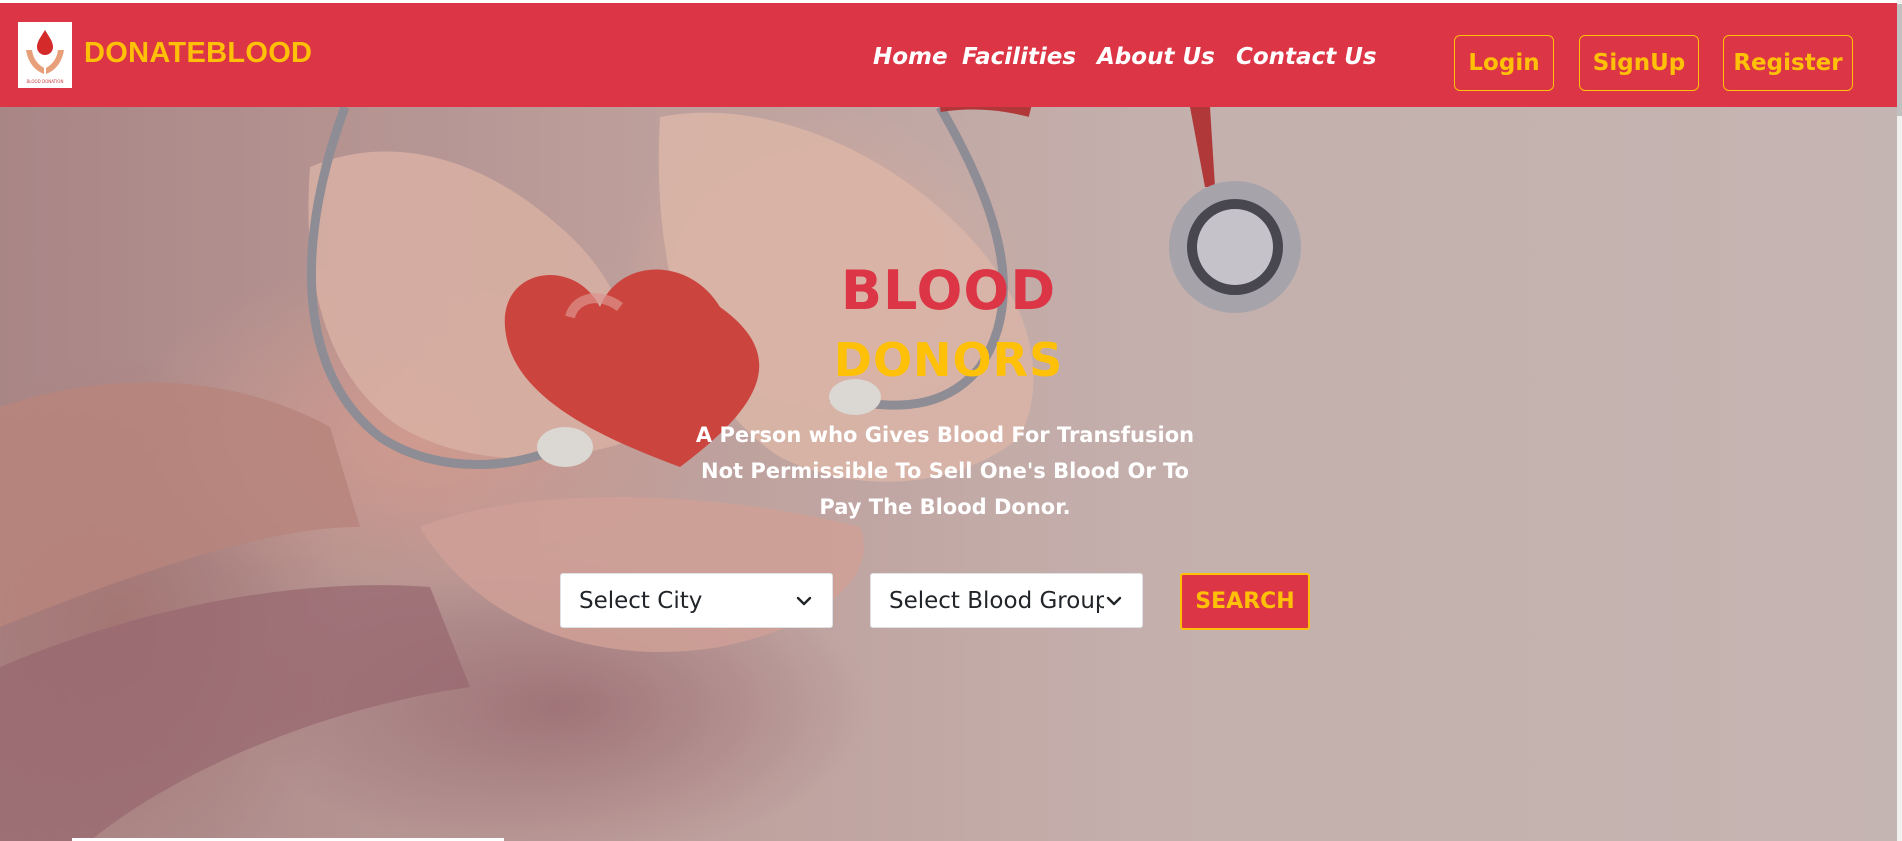  What do you see at coordinates (945, 435) in the screenshot?
I see `hero-description-line: A Person who Gives Blood For Transfusion` at bounding box center [945, 435].